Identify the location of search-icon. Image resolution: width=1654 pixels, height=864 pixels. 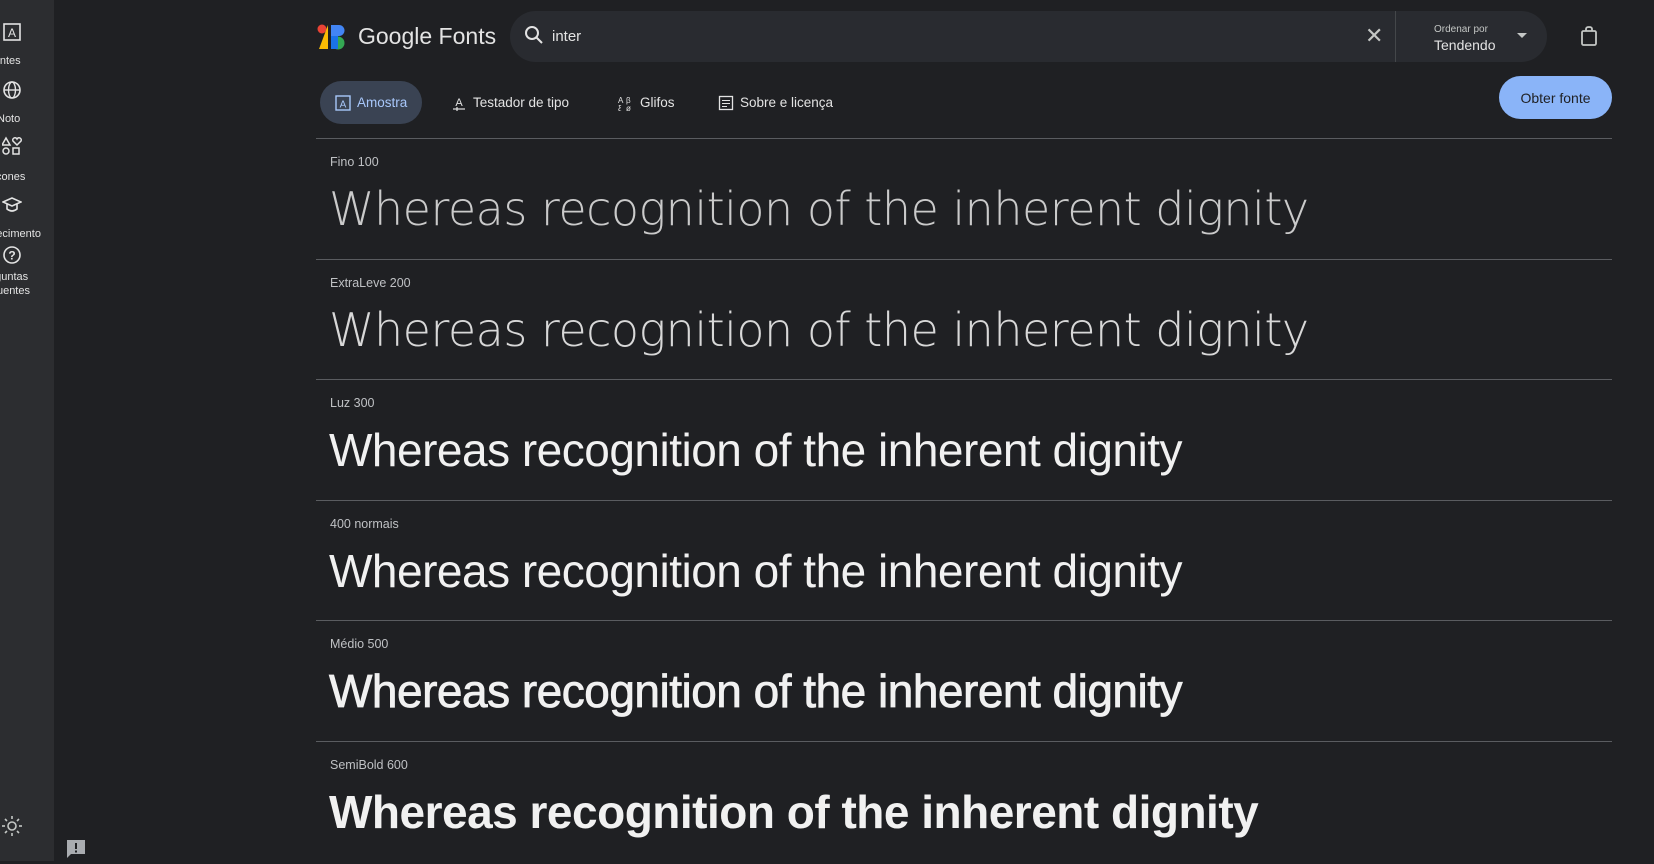
(534, 37).